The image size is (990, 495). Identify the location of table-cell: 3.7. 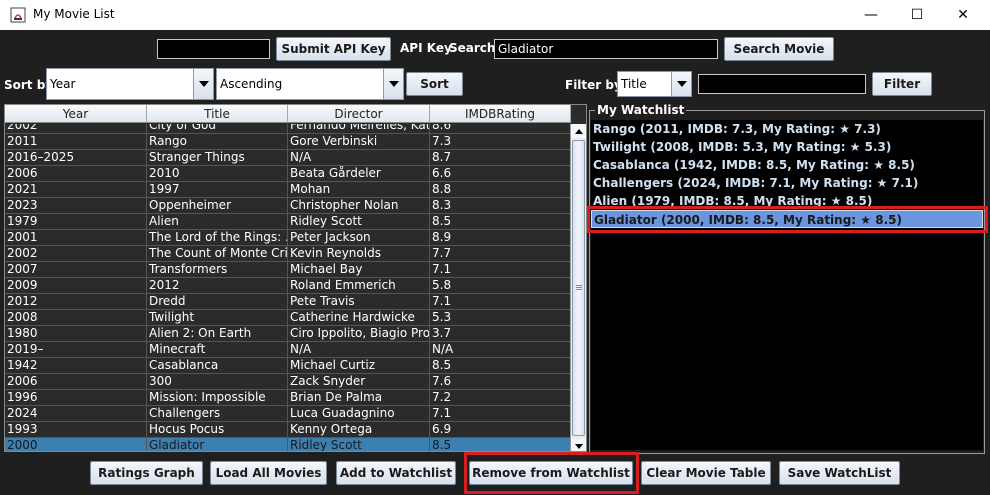
(500, 334).